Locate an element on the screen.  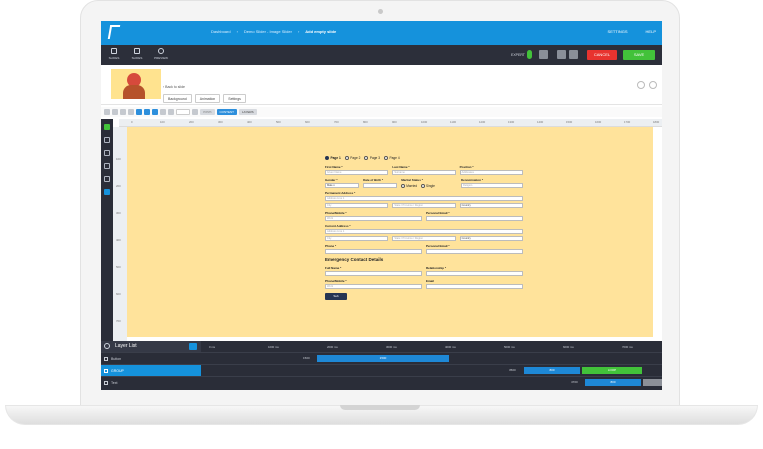
vertical-ruler: 100 200 300 400 500 600 700 is located at coordinates (120, 235).